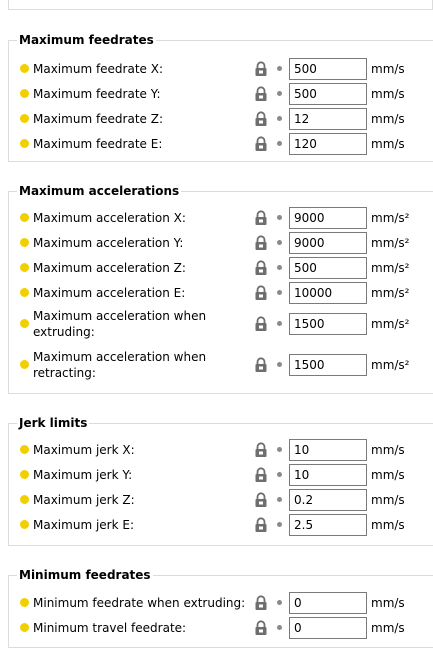  What do you see at coordinates (221, 243) in the screenshot?
I see `setting-row: Maximum acceleration Y: mm/s²` at bounding box center [221, 243].